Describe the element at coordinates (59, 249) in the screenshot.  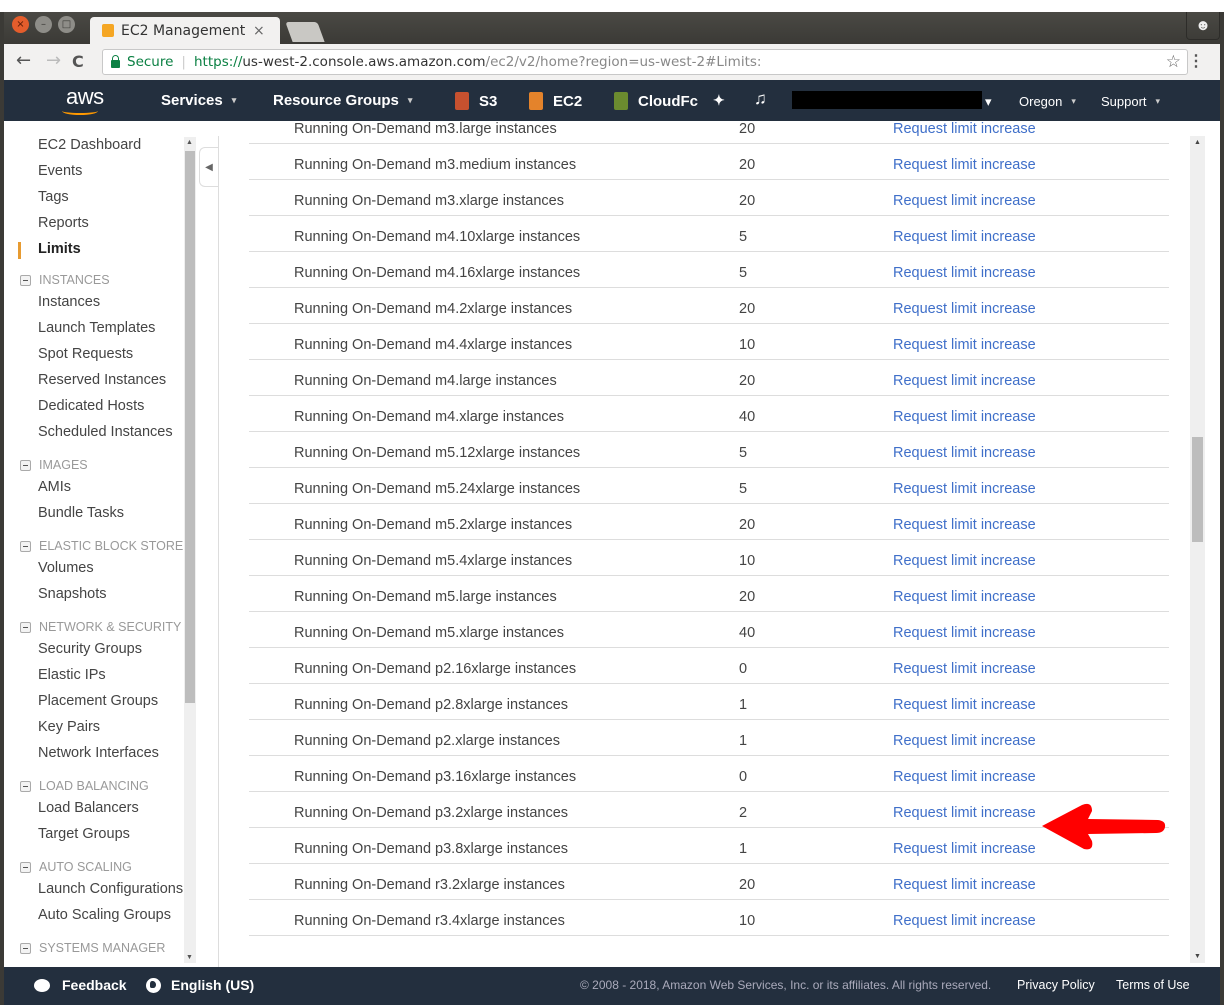
I see `sidebar-item-limits: Limits` at that location.